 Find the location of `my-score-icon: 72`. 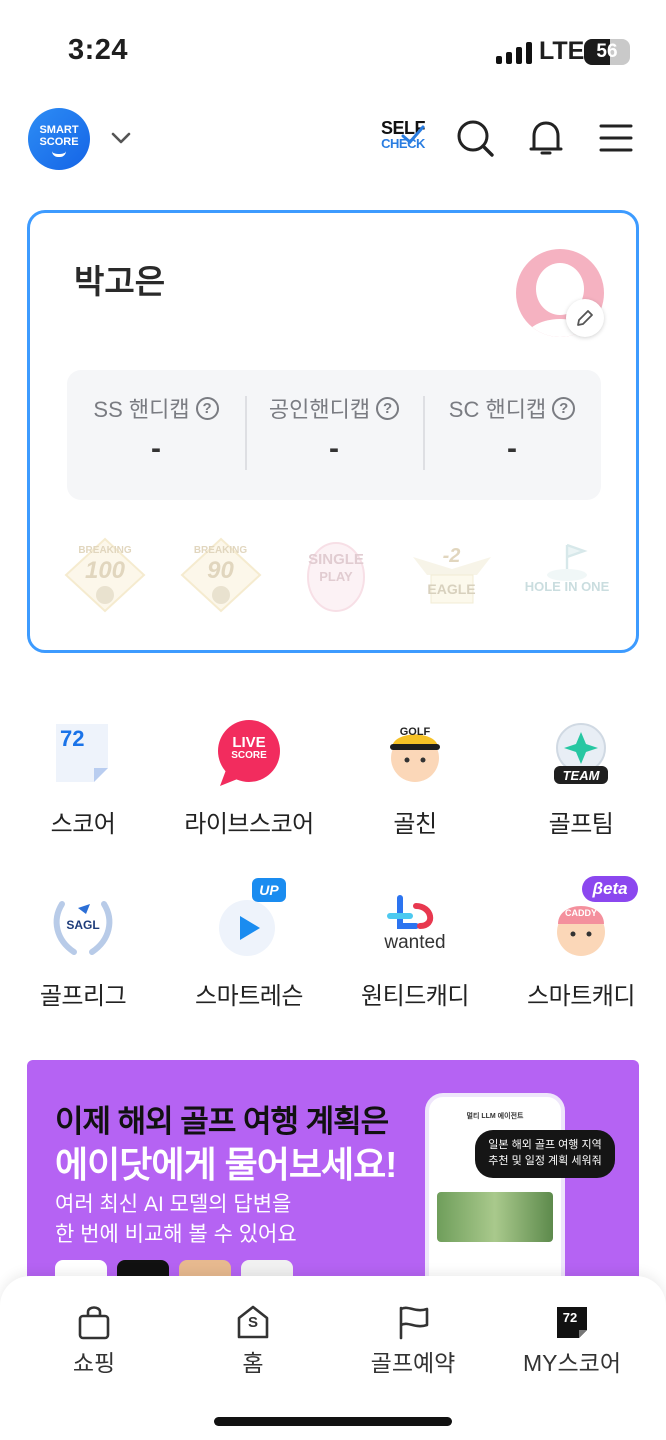

my-score-icon: 72 is located at coordinates (572, 1322).